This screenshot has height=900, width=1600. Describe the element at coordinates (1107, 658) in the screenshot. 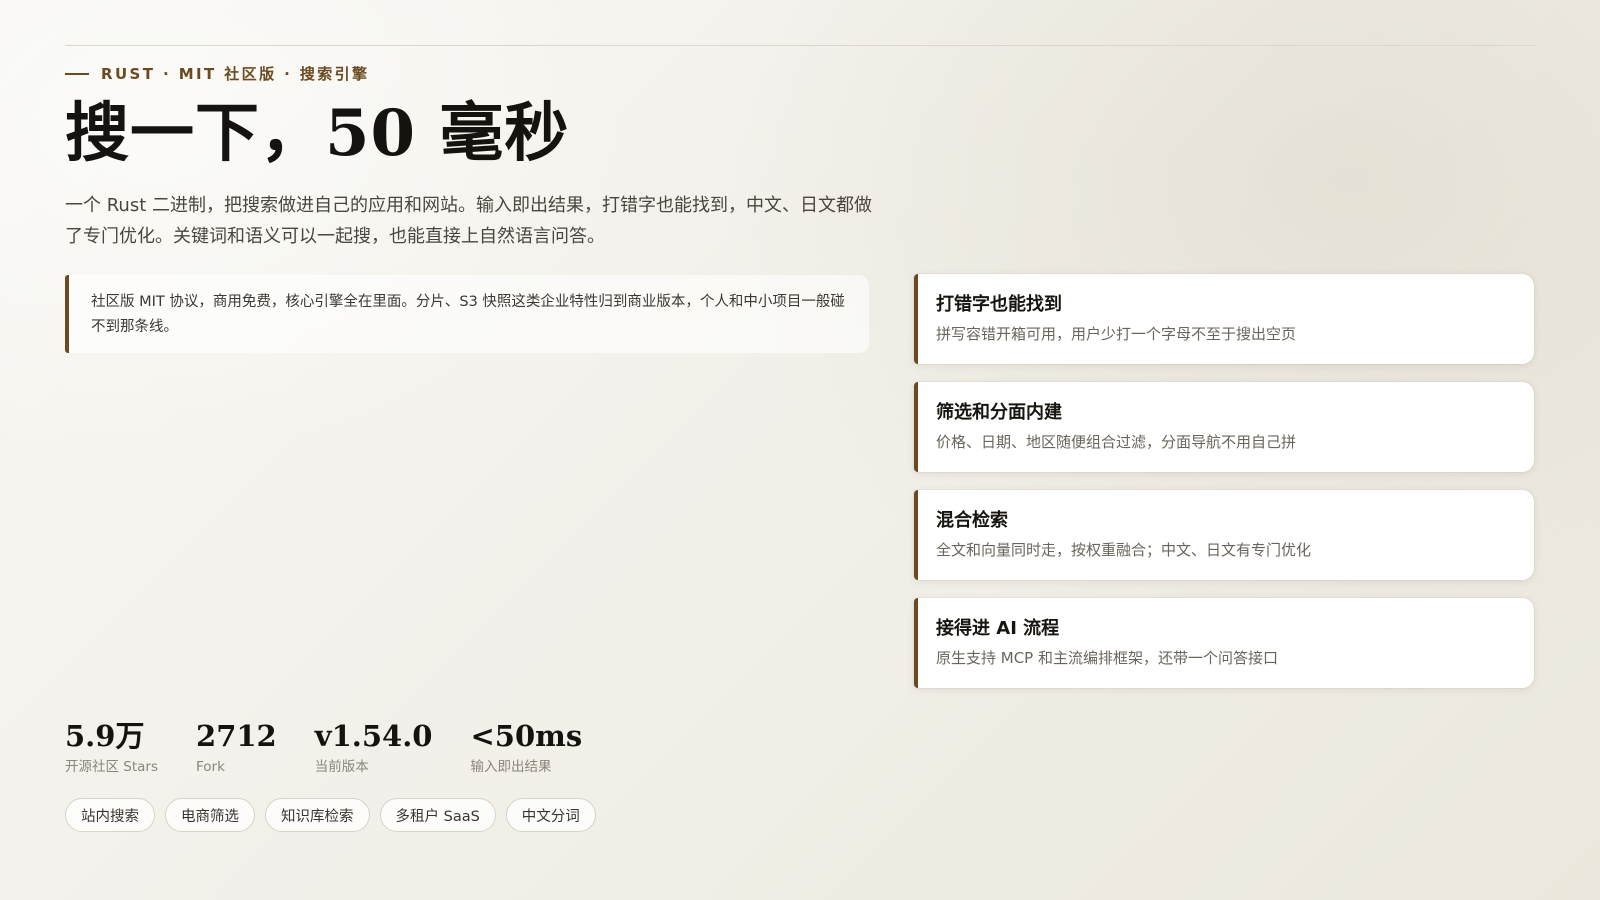

I see `feature-description: 原生支持 MCP 和主流编排框架，还带一个问答接口` at that location.